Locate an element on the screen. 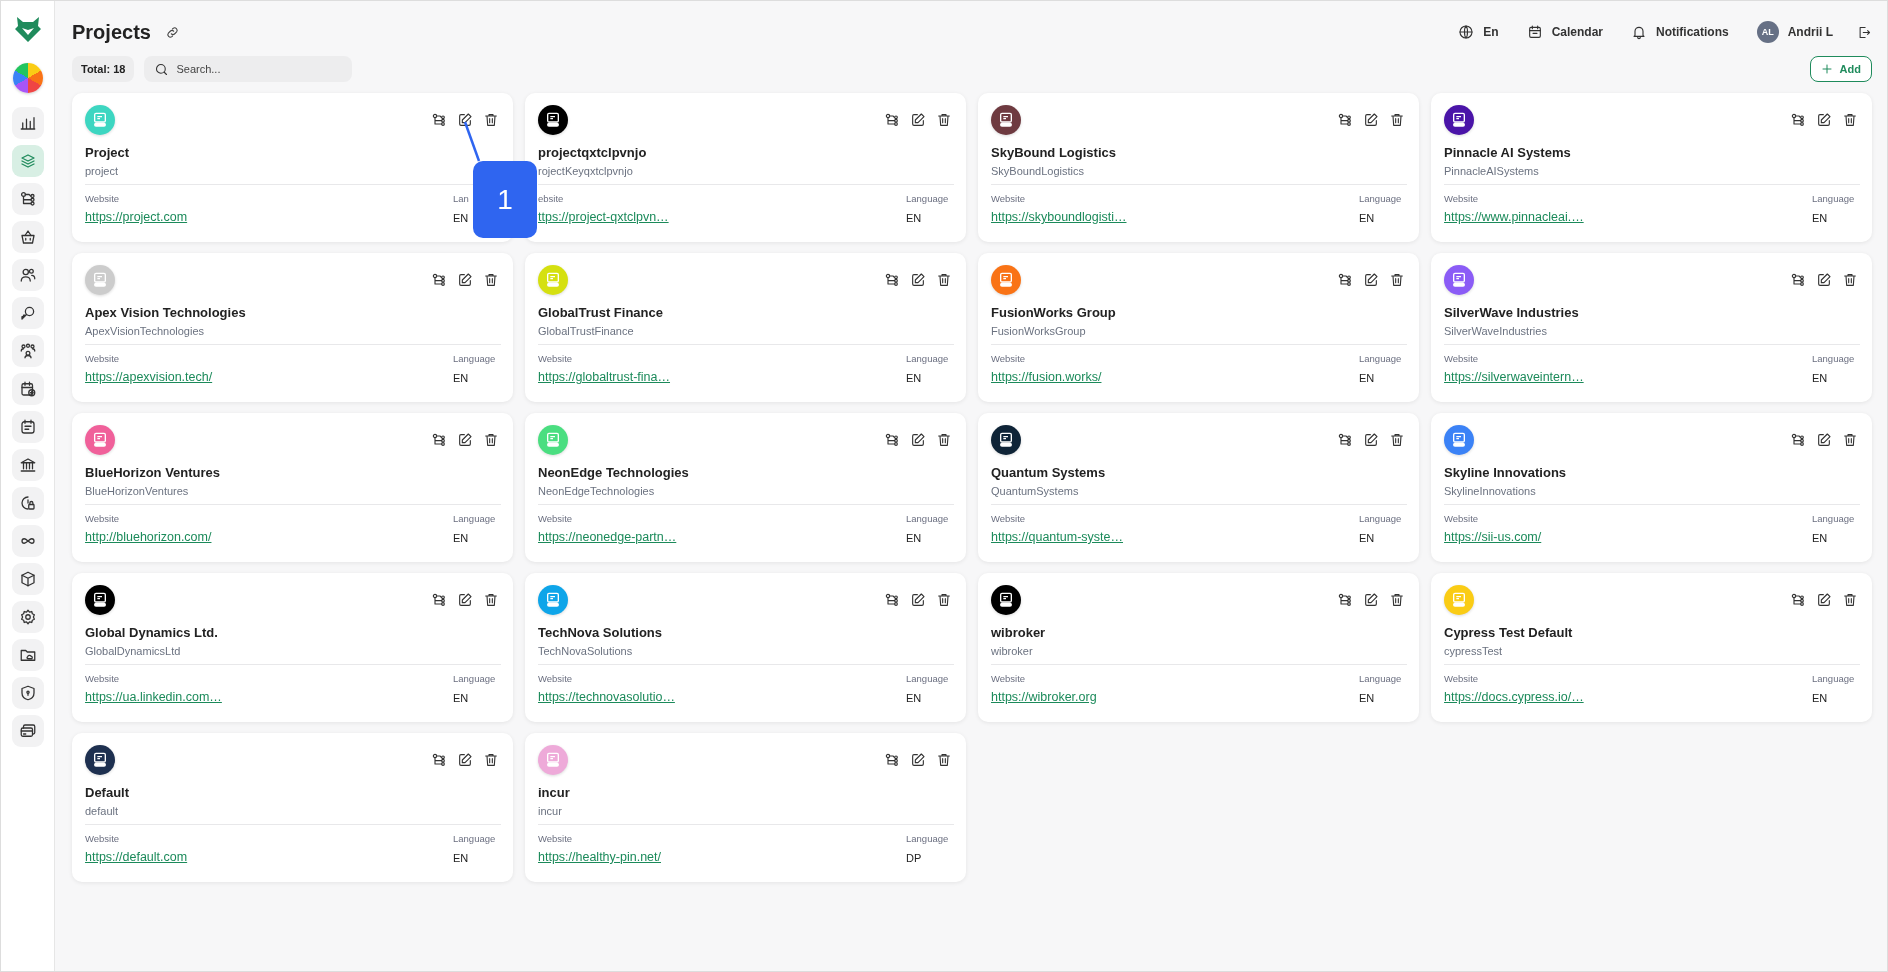 This screenshot has width=1888, height=972. project-key: FusionWorksGroup is located at coordinates (1199, 331).